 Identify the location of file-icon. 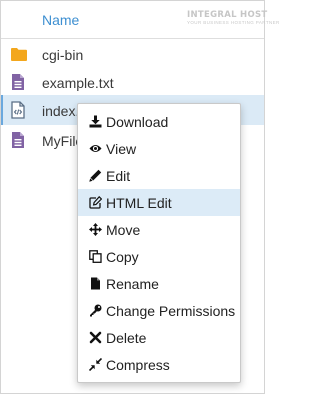
(95, 283).